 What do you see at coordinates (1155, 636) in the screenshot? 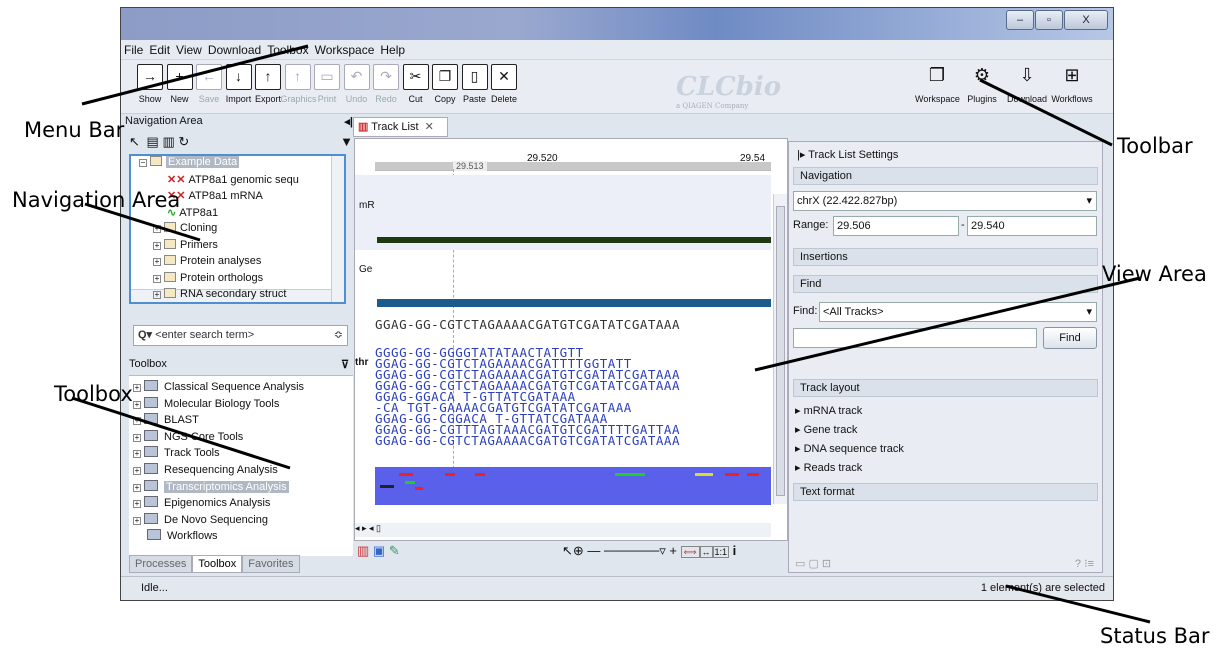
I see `annotation-status-bar: Status Bar` at bounding box center [1155, 636].